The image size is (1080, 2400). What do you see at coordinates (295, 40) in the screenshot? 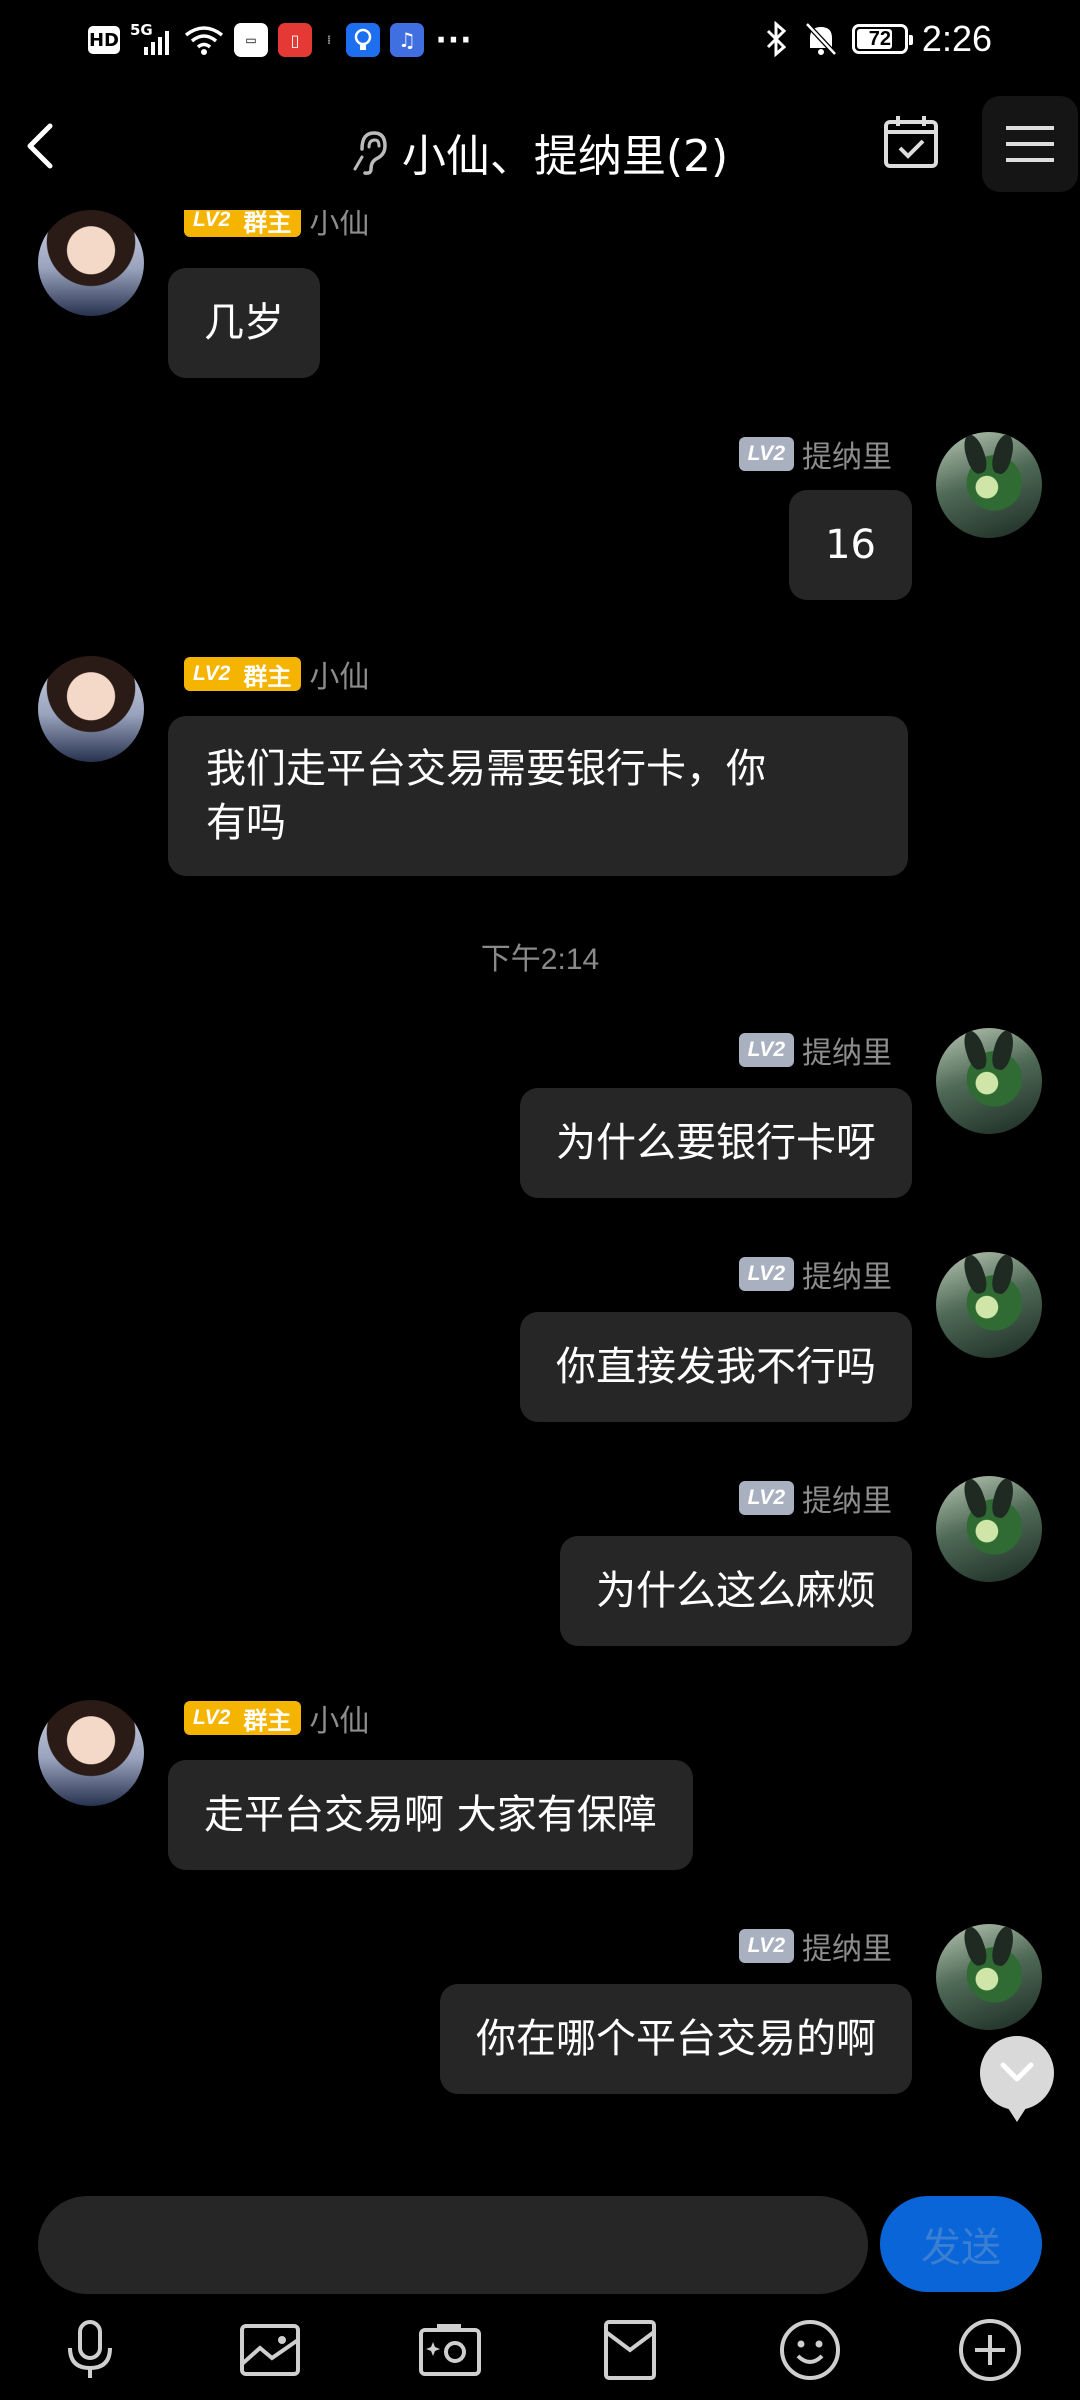
I see `book-app-icon: ▯` at bounding box center [295, 40].